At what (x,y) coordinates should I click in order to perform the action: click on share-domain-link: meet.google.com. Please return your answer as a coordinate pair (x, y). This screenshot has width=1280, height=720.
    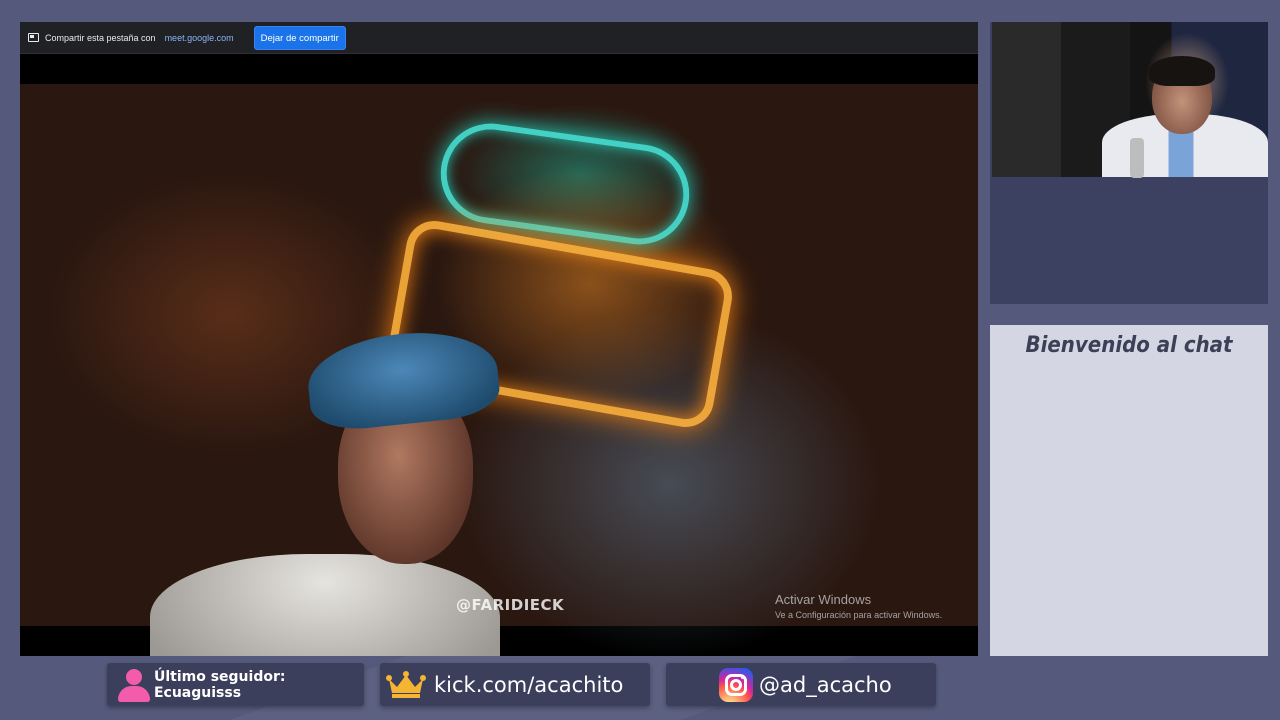
    Looking at the image, I should click on (199, 38).